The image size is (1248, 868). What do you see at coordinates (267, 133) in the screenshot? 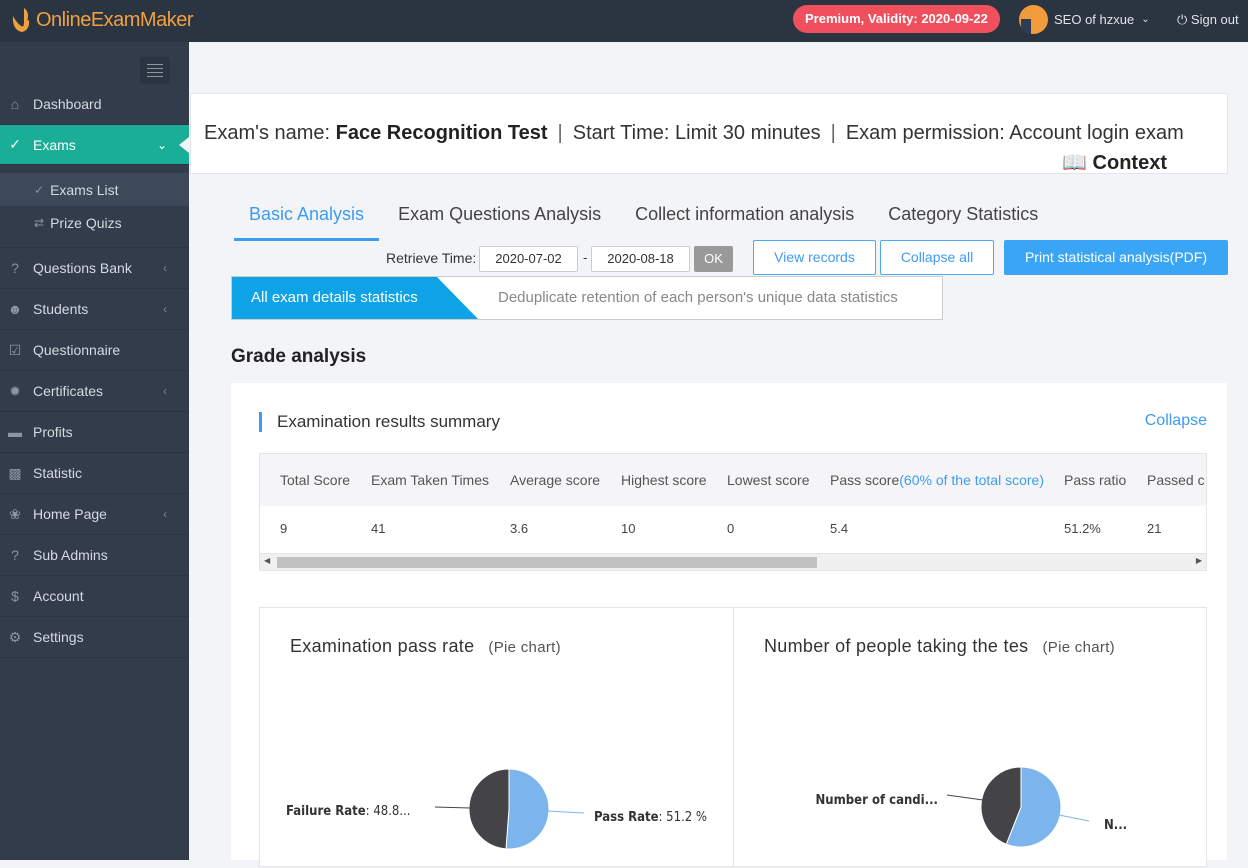
I see `exam-name-label: Exam's name:` at bounding box center [267, 133].